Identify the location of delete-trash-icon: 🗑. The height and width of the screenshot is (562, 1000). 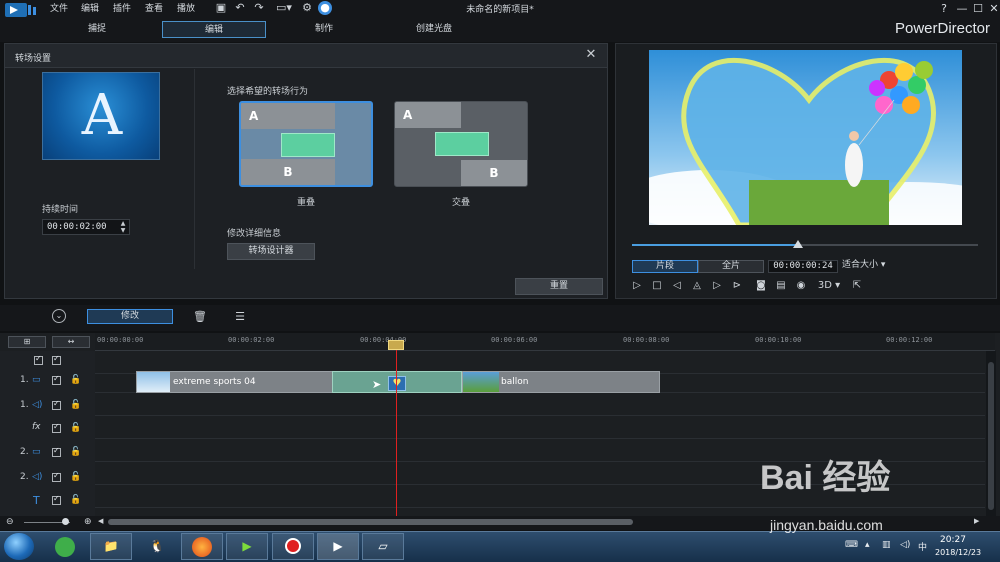
(200, 317).